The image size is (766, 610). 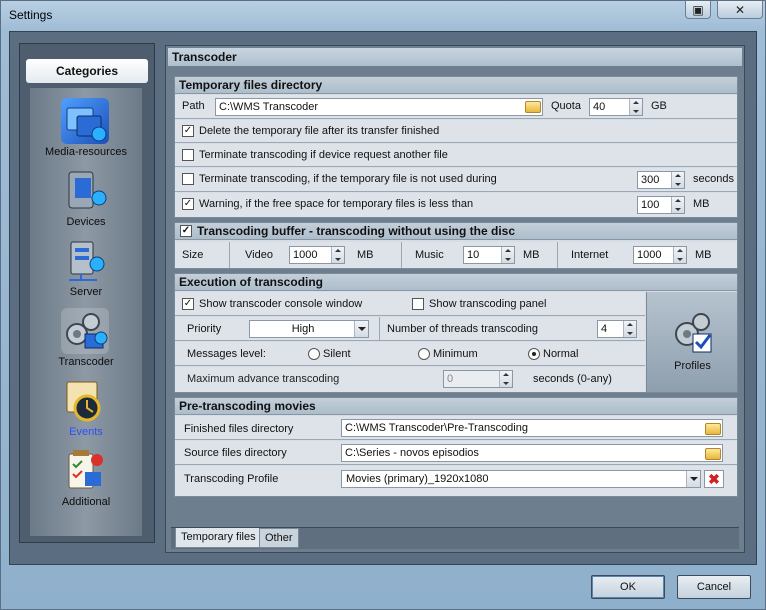 I want to click on profiles-label: Profiles, so click(x=692, y=366).